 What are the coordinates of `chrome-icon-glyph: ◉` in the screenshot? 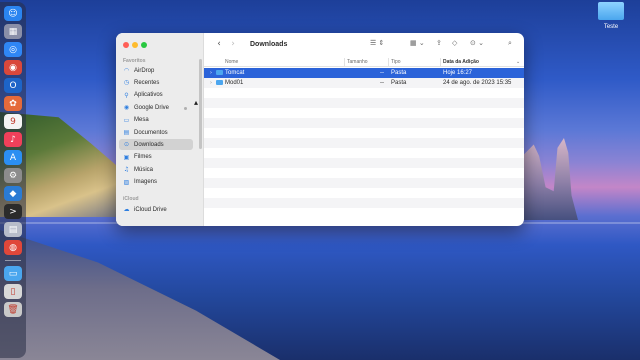 It's located at (13, 67).